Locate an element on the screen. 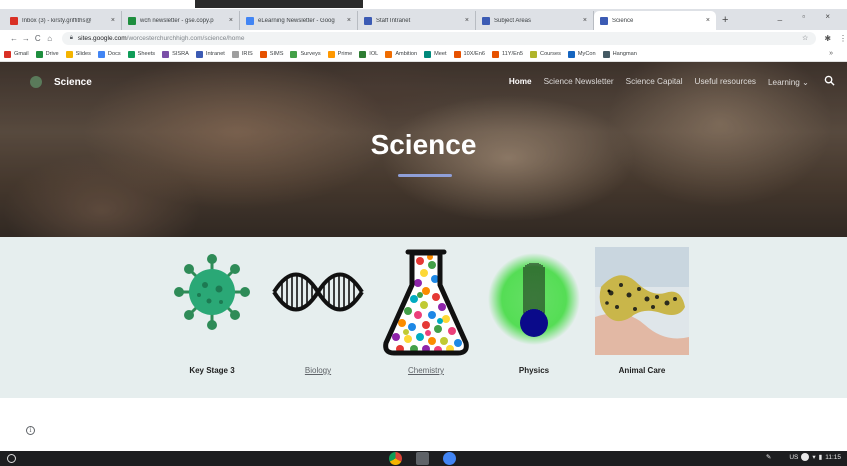  page-footer-area: i is located at coordinates (423, 424).